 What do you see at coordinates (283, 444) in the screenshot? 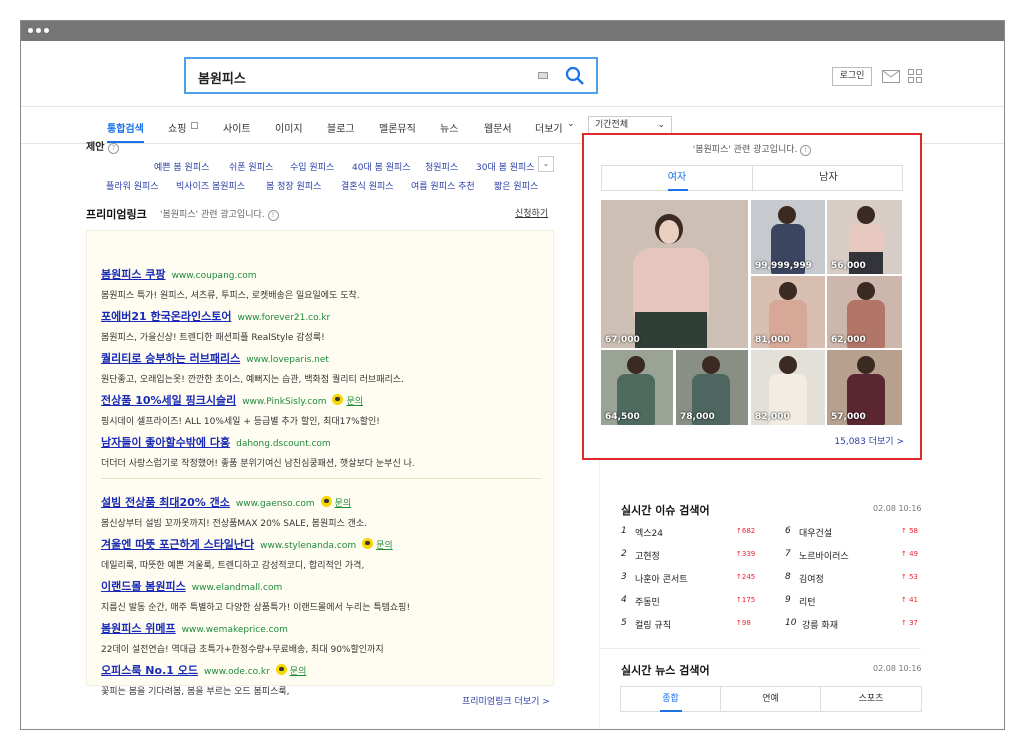
I see `ad-url: dahong.dscount.com` at bounding box center [283, 444].